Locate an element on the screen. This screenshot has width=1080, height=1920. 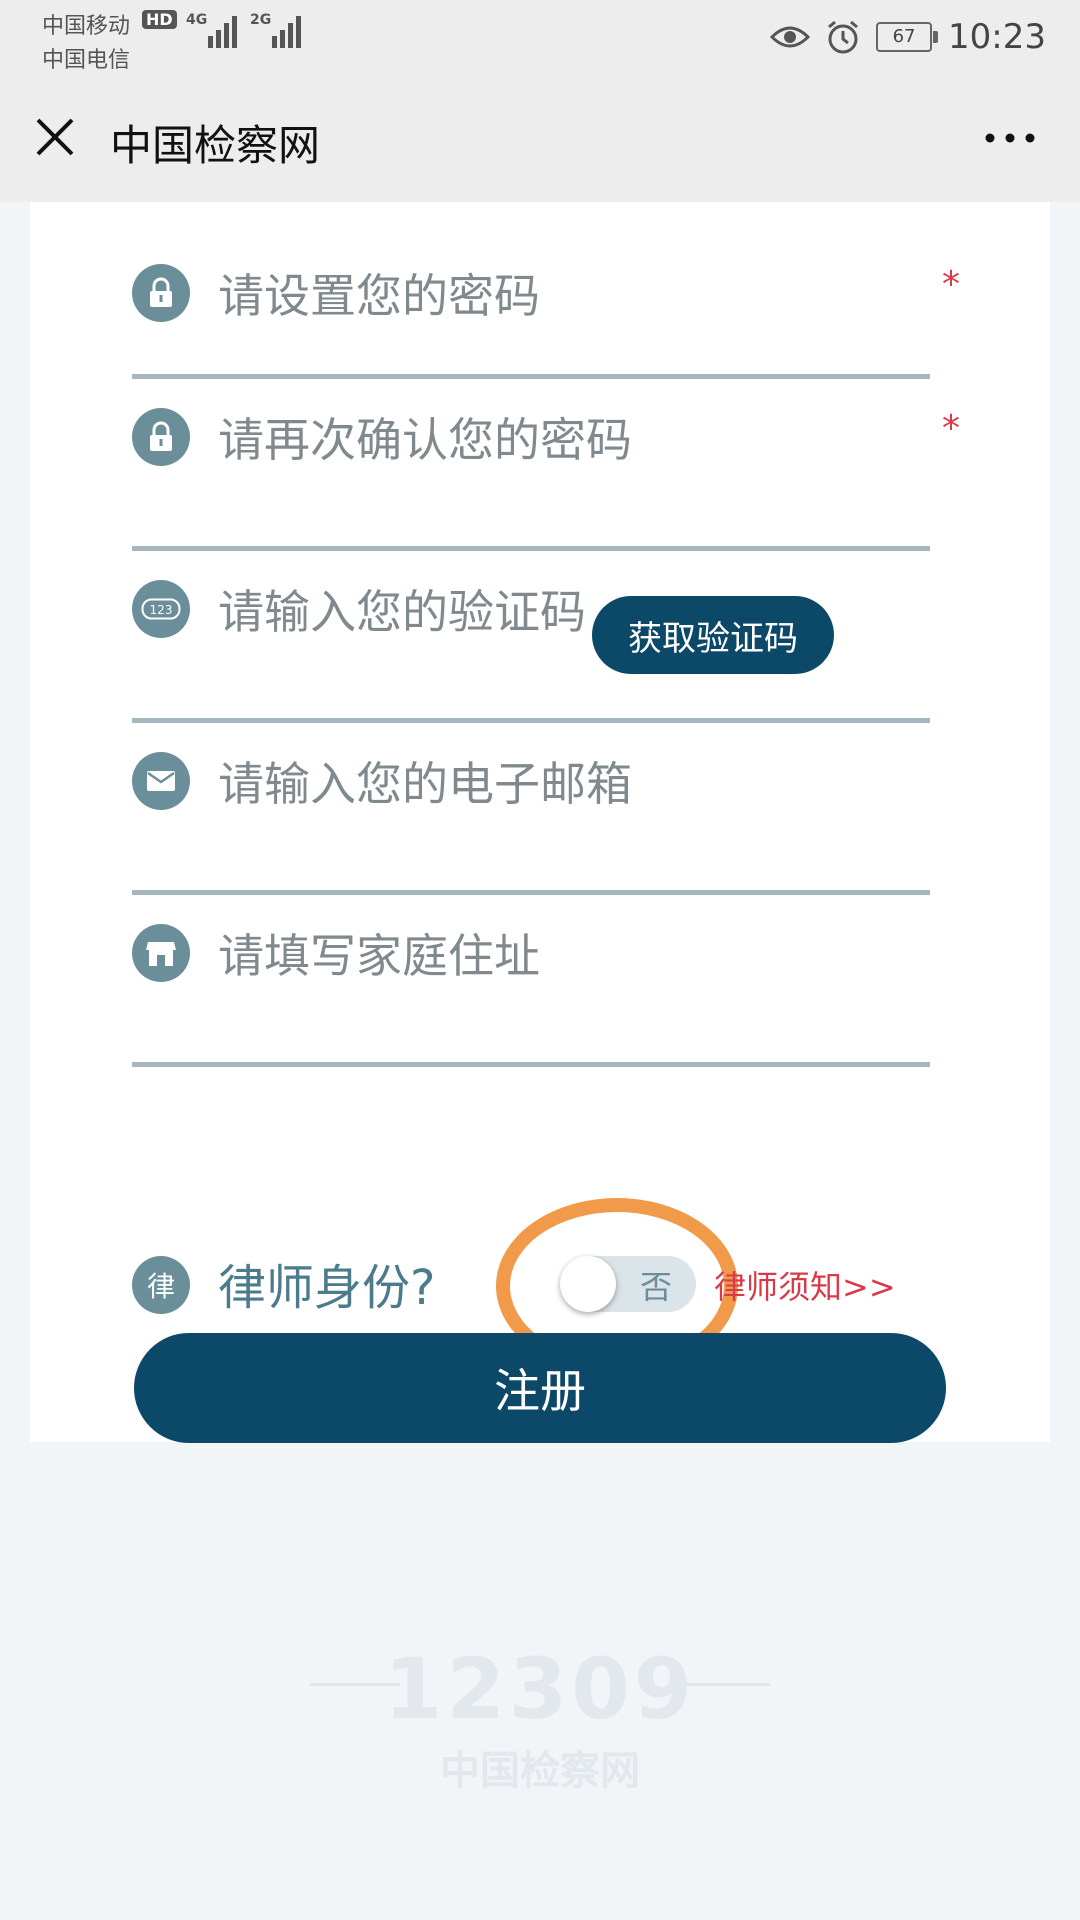
address-field: 请填写家庭住址 is located at coordinates (531, 978).